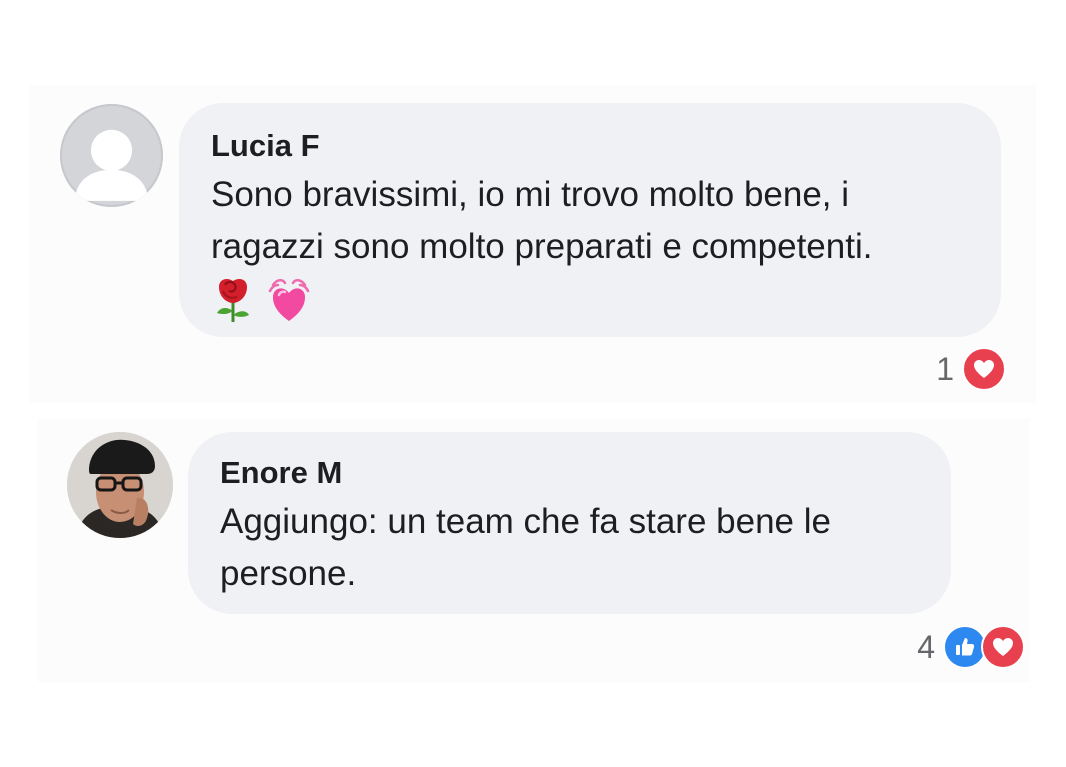 The width and height of the screenshot is (1066, 767). Describe the element at coordinates (233, 299) in the screenshot. I see `rose-emoji` at that location.